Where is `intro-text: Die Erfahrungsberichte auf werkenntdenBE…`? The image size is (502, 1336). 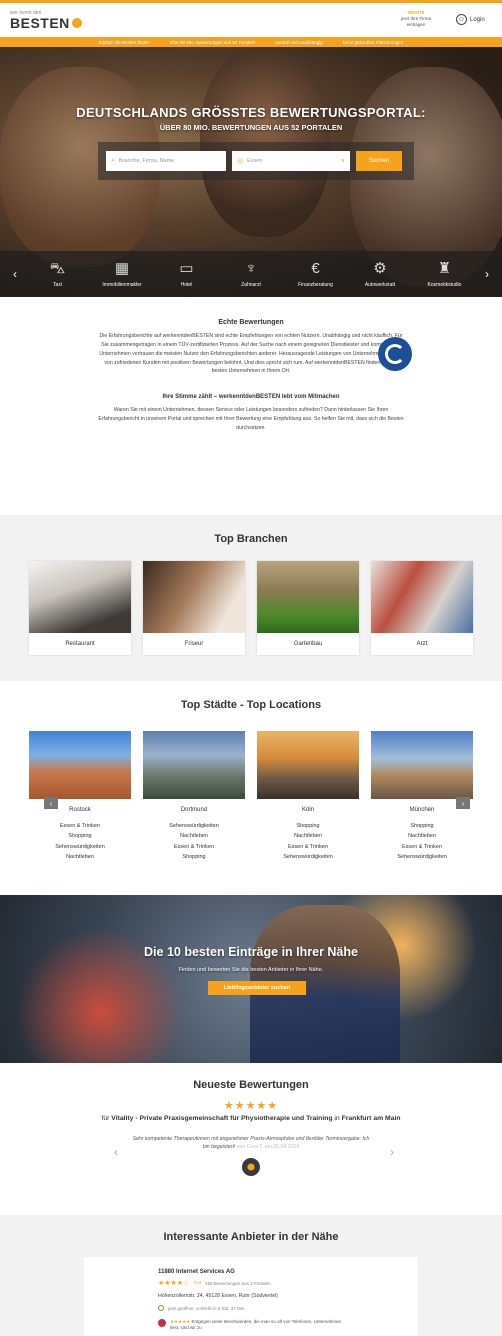
intro-text: Die Erfahrungsberichte auf werkenntdenBE… is located at coordinates (251, 354).